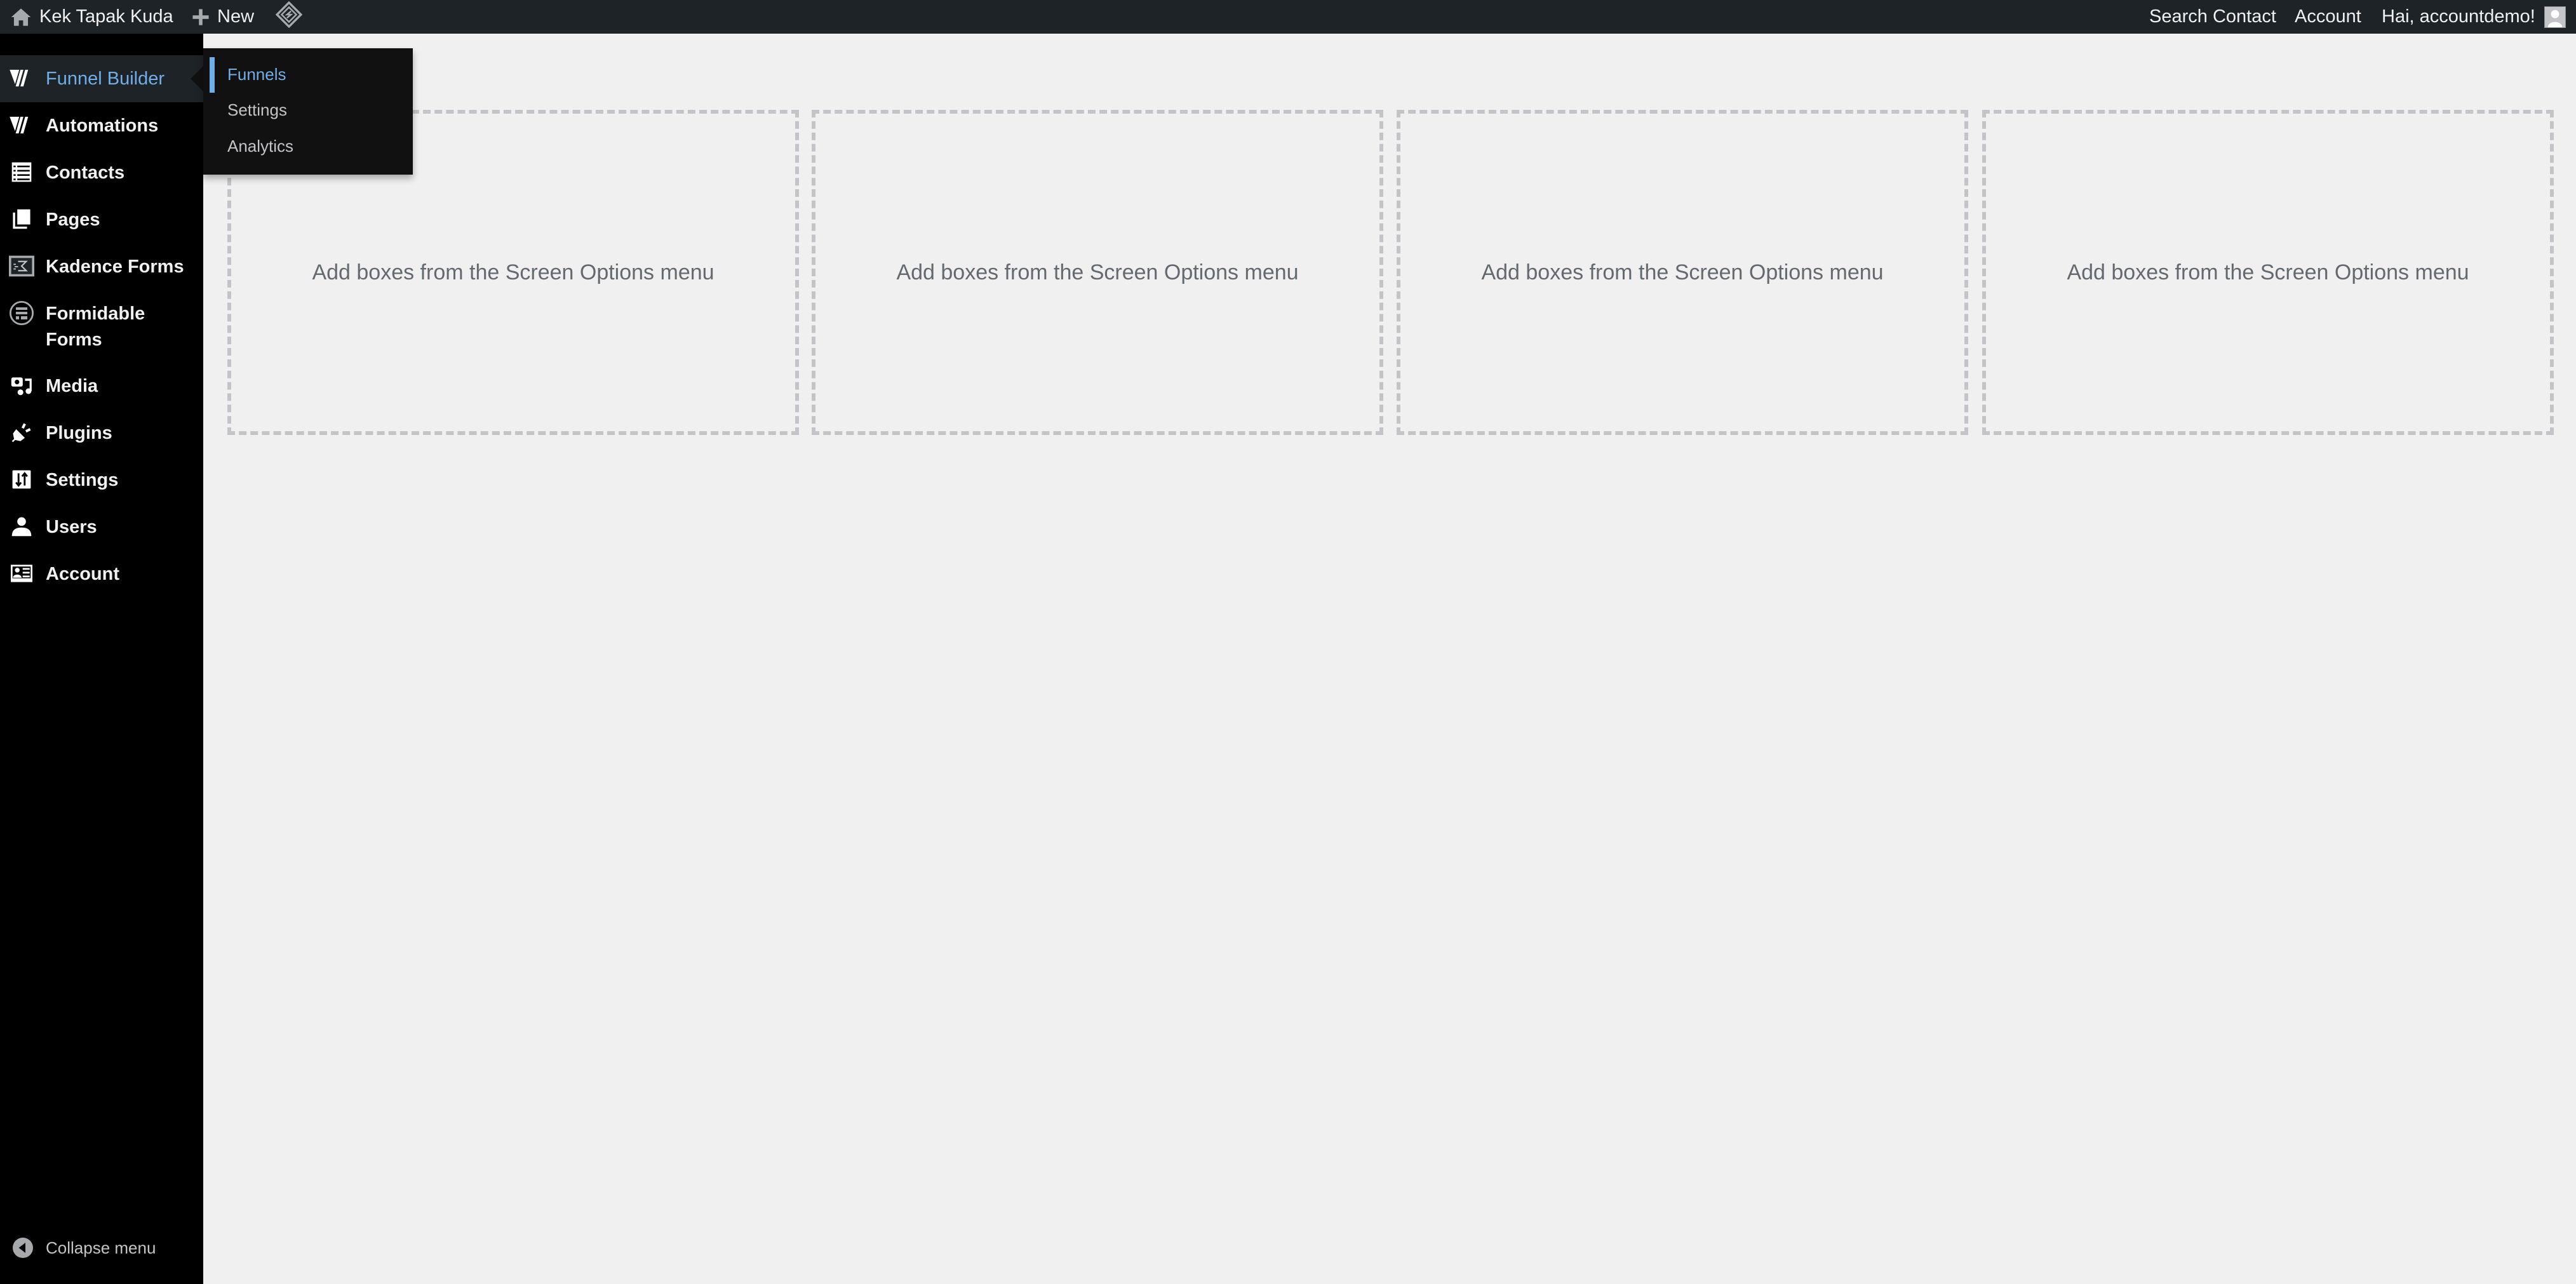 Image resolution: width=2576 pixels, height=1284 pixels. Describe the element at coordinates (21, 573) in the screenshot. I see `id-card-icon` at that location.